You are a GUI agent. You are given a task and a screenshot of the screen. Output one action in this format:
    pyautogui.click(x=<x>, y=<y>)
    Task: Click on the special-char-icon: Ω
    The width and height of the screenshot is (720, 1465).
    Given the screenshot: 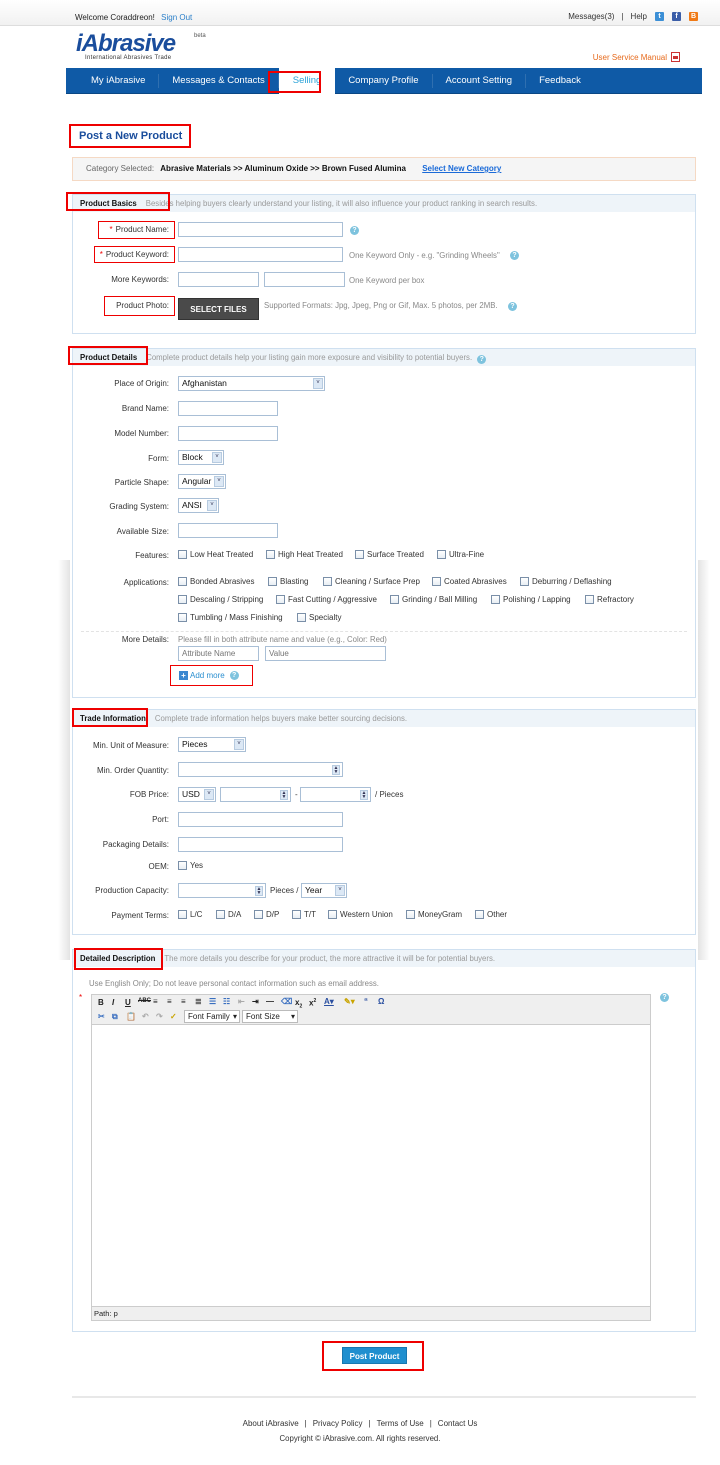 What is the action you would take?
    pyautogui.click(x=381, y=1001)
    